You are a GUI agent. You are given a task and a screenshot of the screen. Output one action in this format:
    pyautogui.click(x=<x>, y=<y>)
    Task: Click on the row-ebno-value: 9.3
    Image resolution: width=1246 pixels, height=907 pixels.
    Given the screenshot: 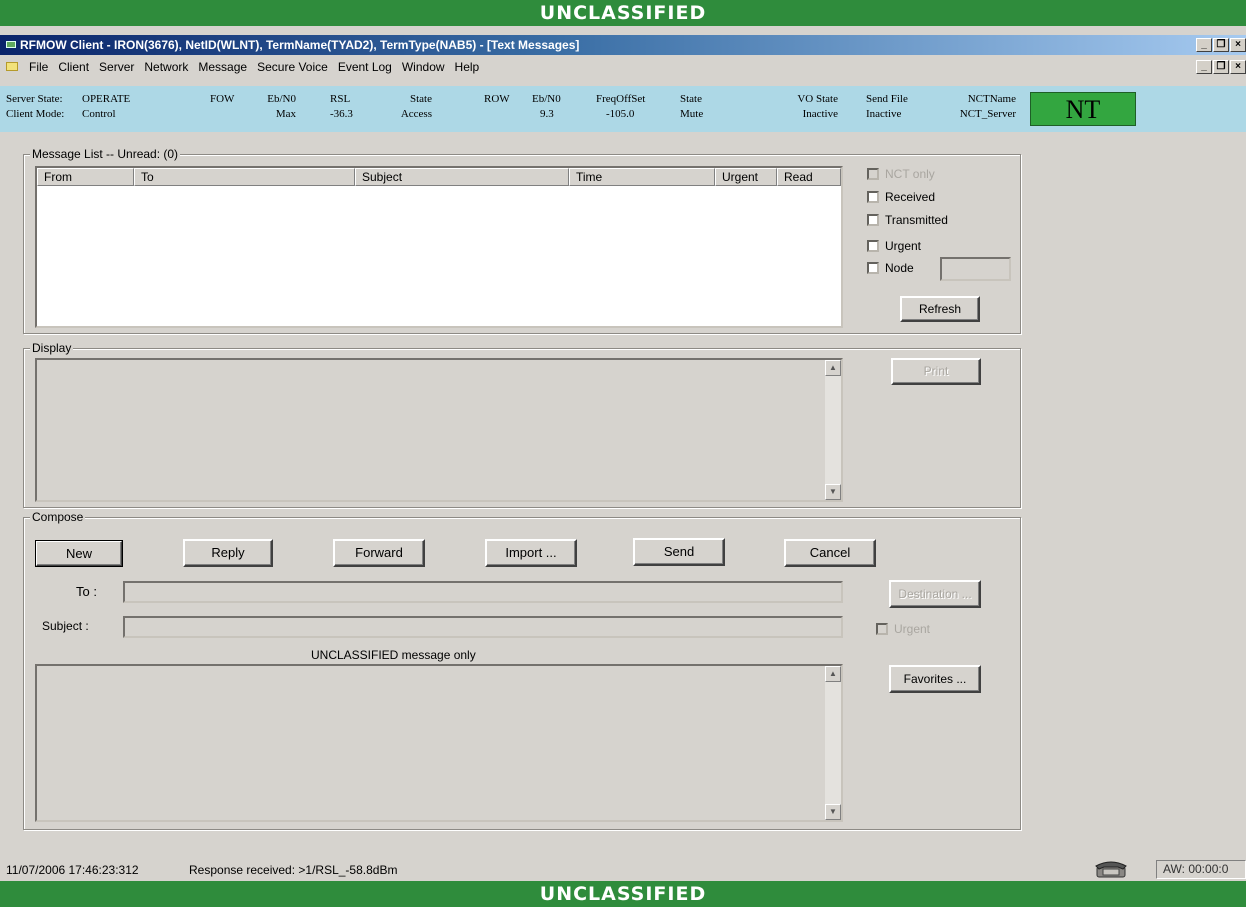 What is the action you would take?
    pyautogui.click(x=547, y=114)
    